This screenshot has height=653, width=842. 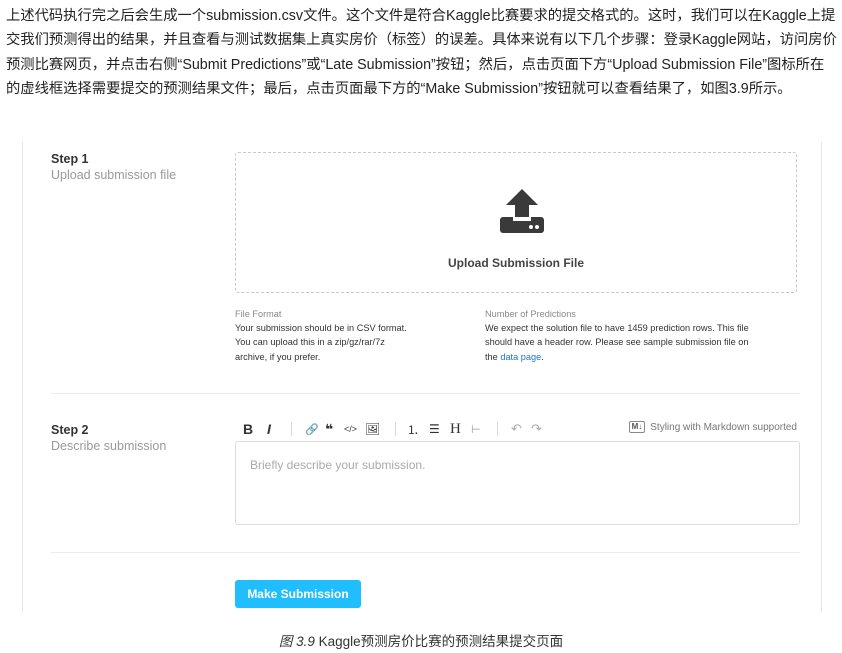 What do you see at coordinates (455, 429) in the screenshot?
I see `heading-icon: H` at bounding box center [455, 429].